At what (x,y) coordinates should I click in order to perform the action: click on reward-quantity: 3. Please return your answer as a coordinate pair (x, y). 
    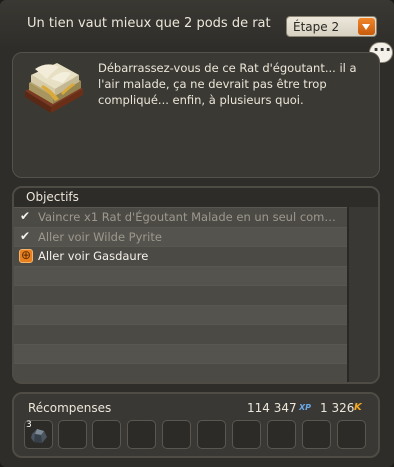
    Looking at the image, I should click on (29, 425).